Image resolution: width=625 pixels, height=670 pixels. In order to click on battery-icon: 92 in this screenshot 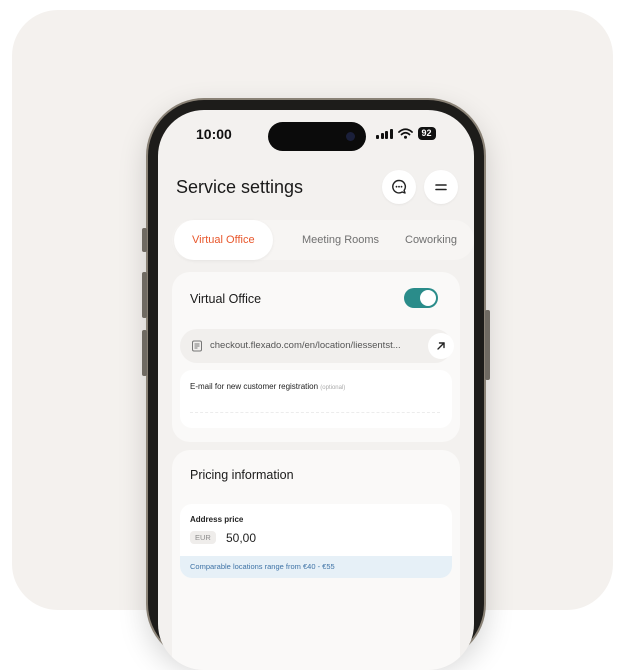, I will do `click(426, 133)`.